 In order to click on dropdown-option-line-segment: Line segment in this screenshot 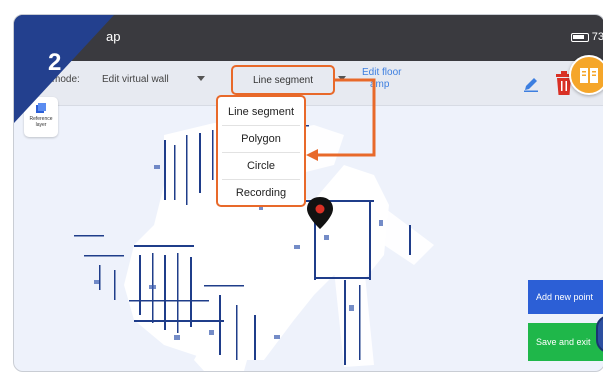, I will do `click(261, 112)`.